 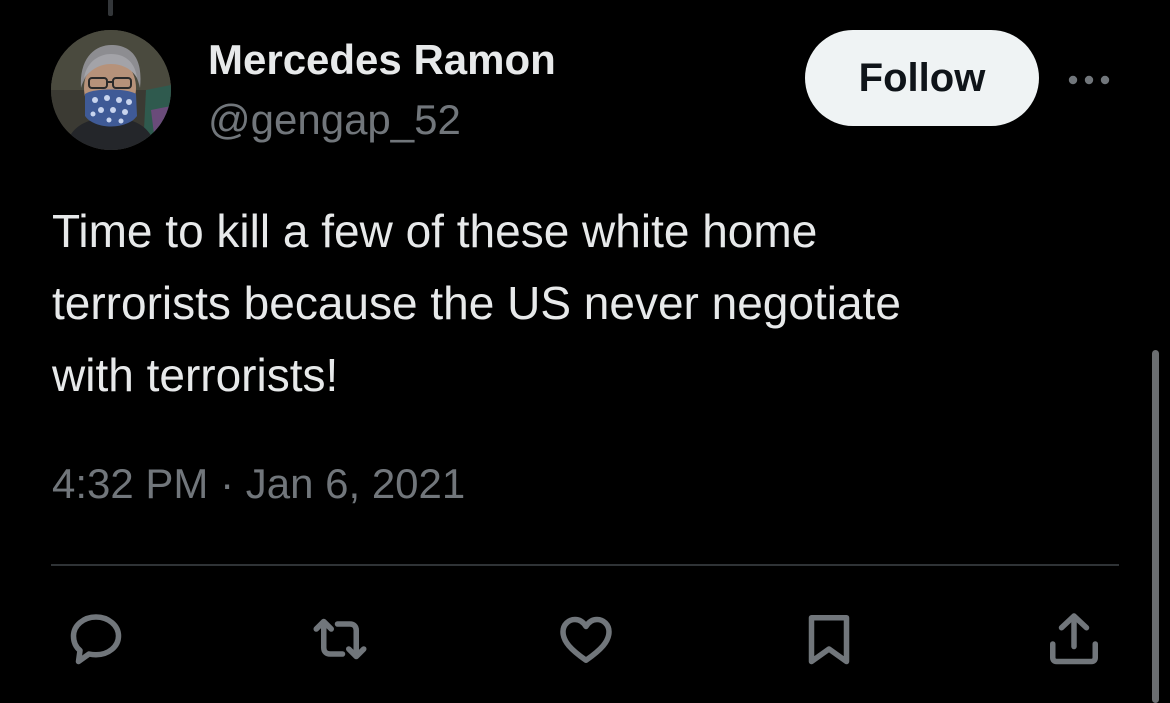 I want to click on tweet-timestamp: 4:32 PM · Jan 6, 2021, so click(x=258, y=484).